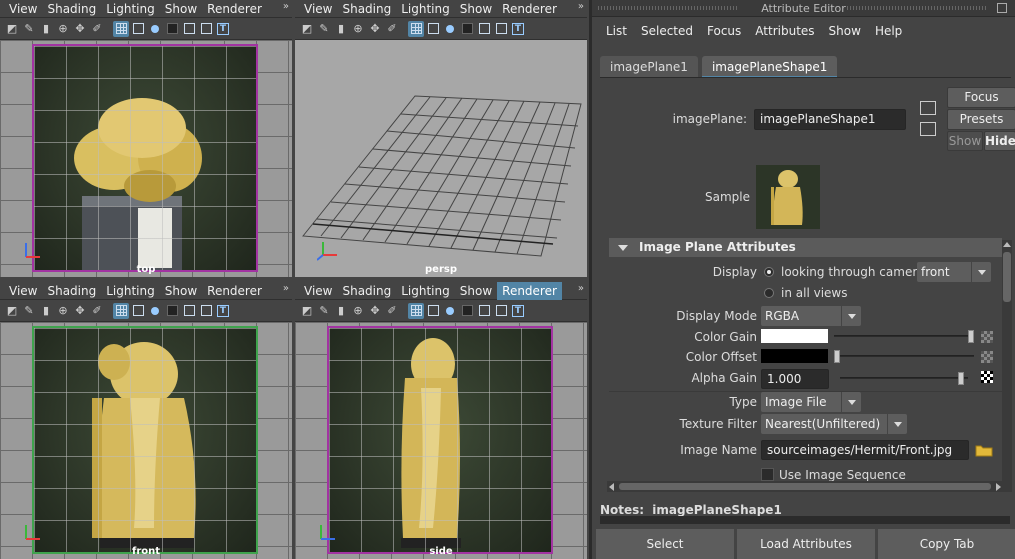  What do you see at coordinates (146, 440) in the screenshot?
I see `viewport-canvas: front` at bounding box center [146, 440].